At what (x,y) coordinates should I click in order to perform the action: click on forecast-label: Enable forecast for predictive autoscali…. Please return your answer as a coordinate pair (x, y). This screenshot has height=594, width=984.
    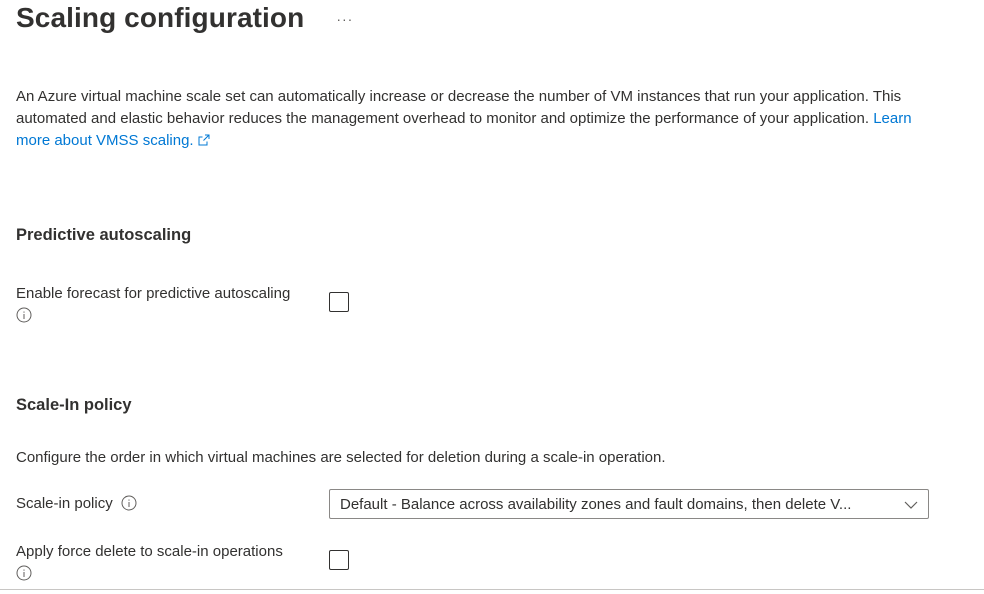
    Looking at the image, I should click on (166, 305).